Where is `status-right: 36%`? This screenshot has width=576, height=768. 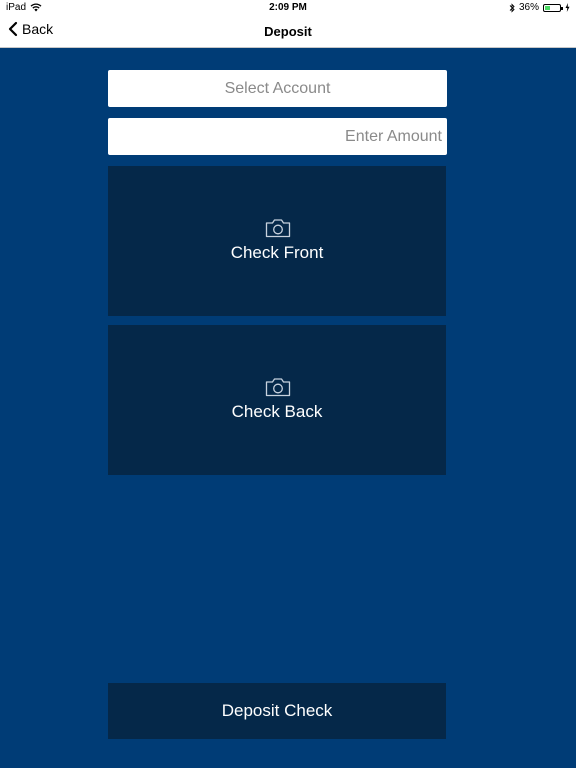
status-right: 36% is located at coordinates (539, 7).